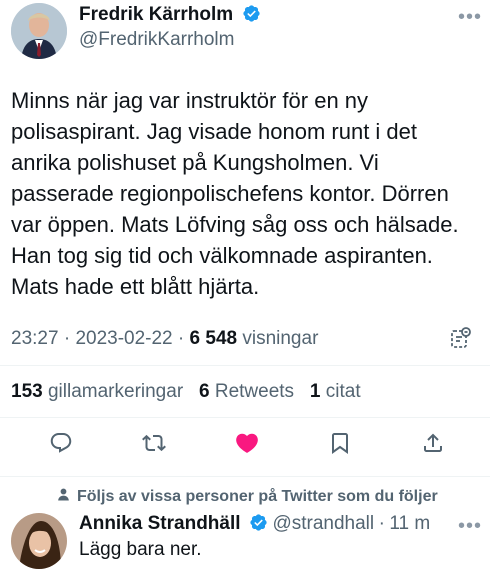 Image resolution: width=490 pixels, height=569 pixels. What do you see at coordinates (315, 391) in the screenshot?
I see `quotes-count: 1` at bounding box center [315, 391].